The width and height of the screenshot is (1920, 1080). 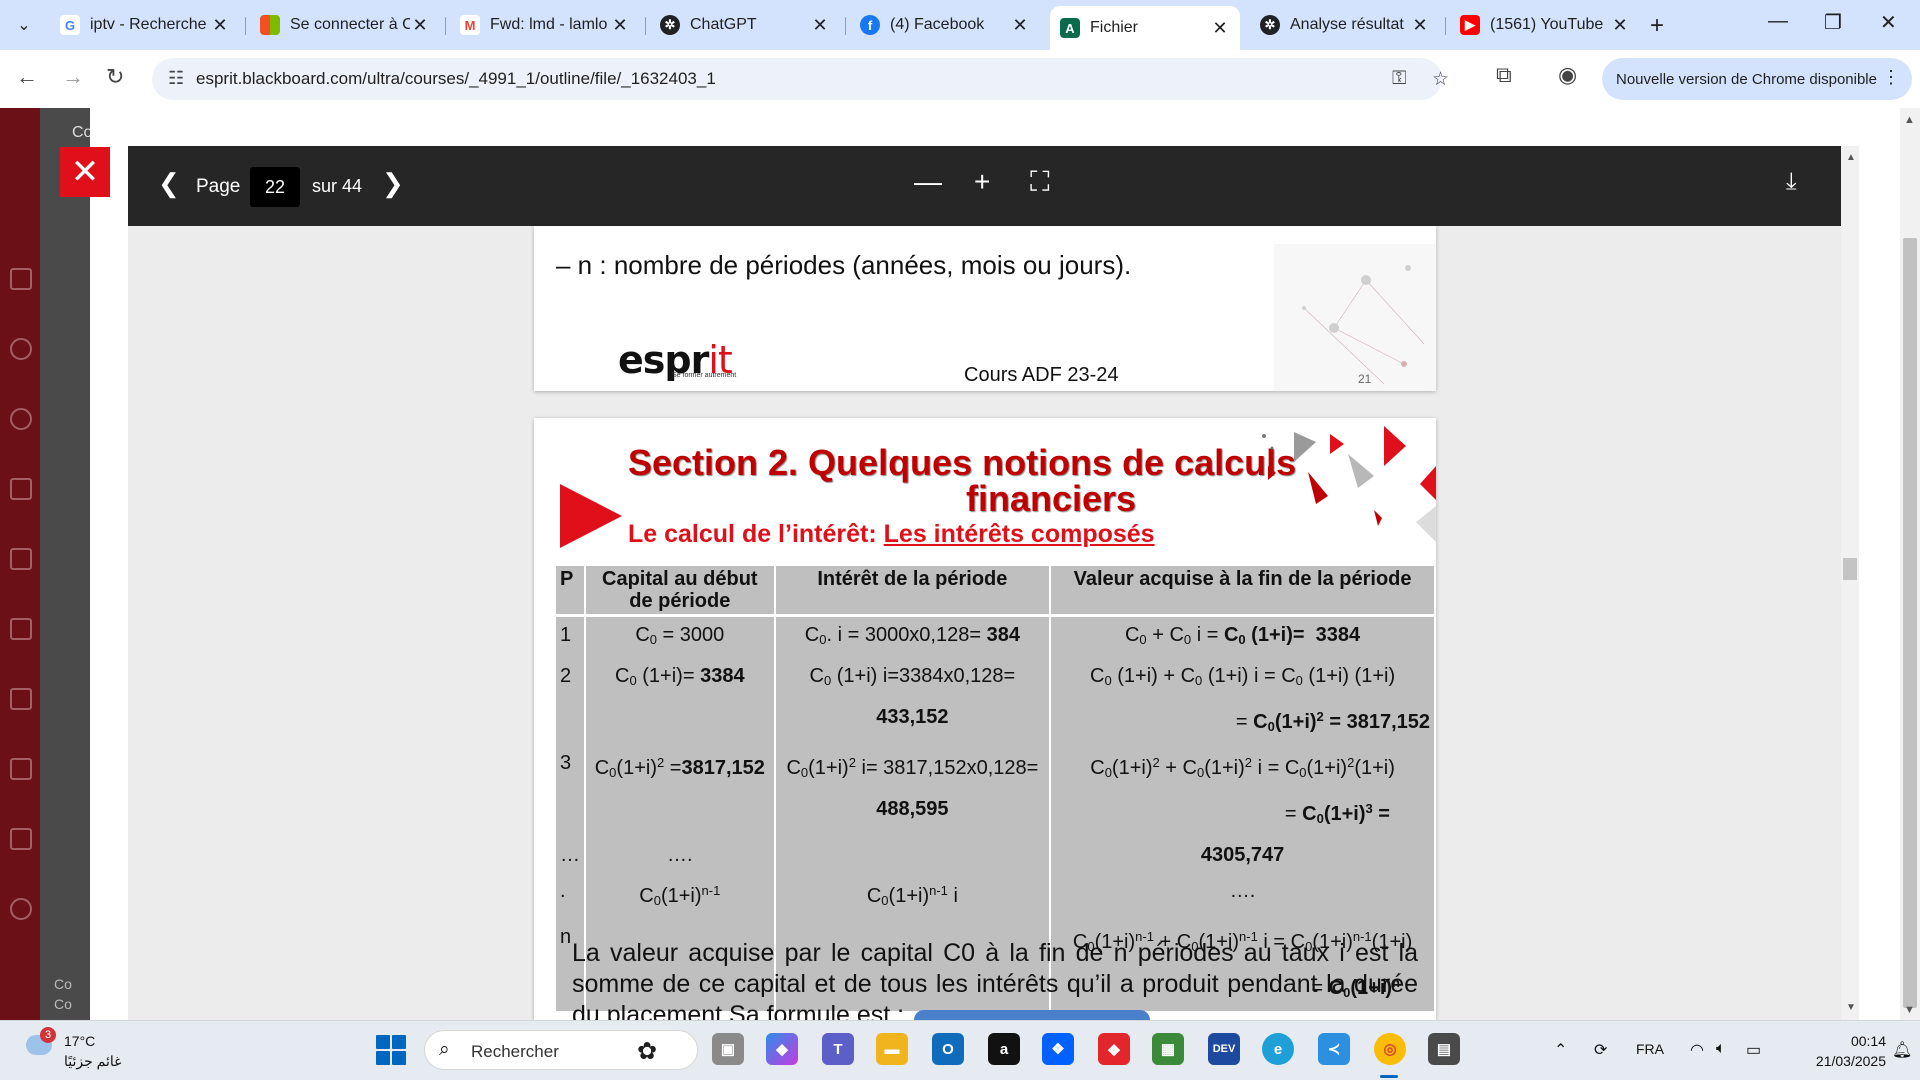 What do you see at coordinates (591, 516) in the screenshot?
I see `red-arrow-decoration` at bounding box center [591, 516].